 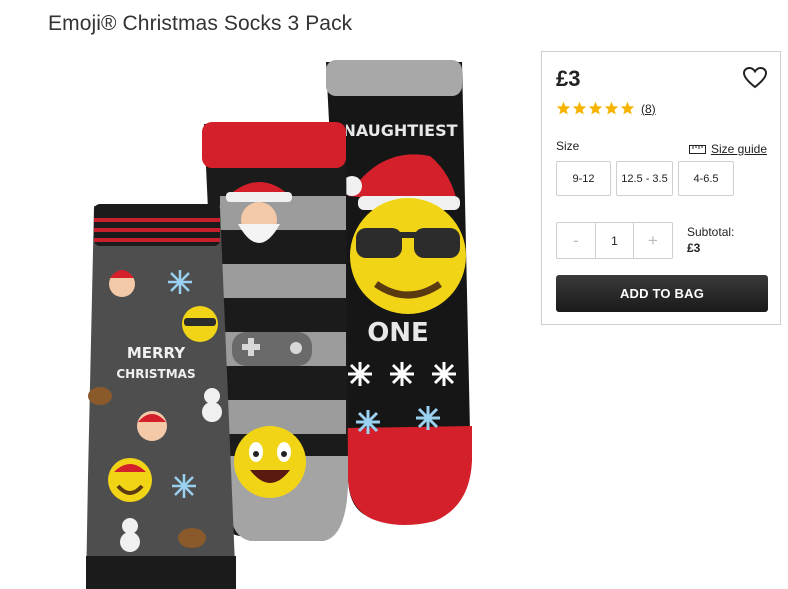 I want to click on size-option-4-6-5: 4-6.5, so click(x=706, y=178).